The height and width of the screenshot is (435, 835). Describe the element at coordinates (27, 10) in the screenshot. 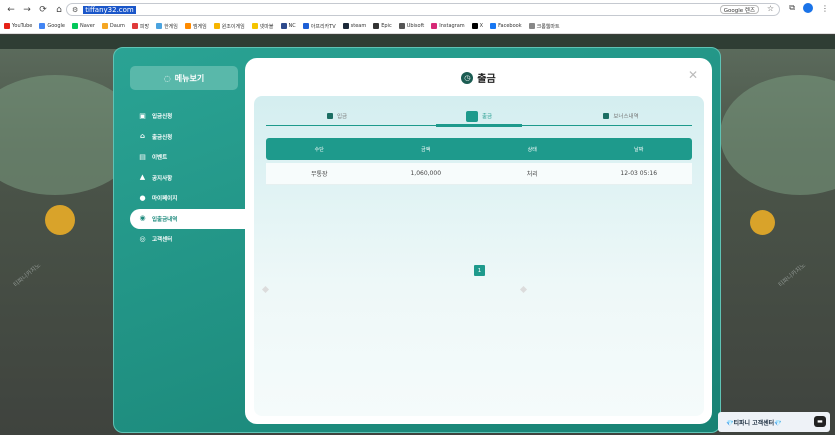

I see `forward-icon: →` at that location.